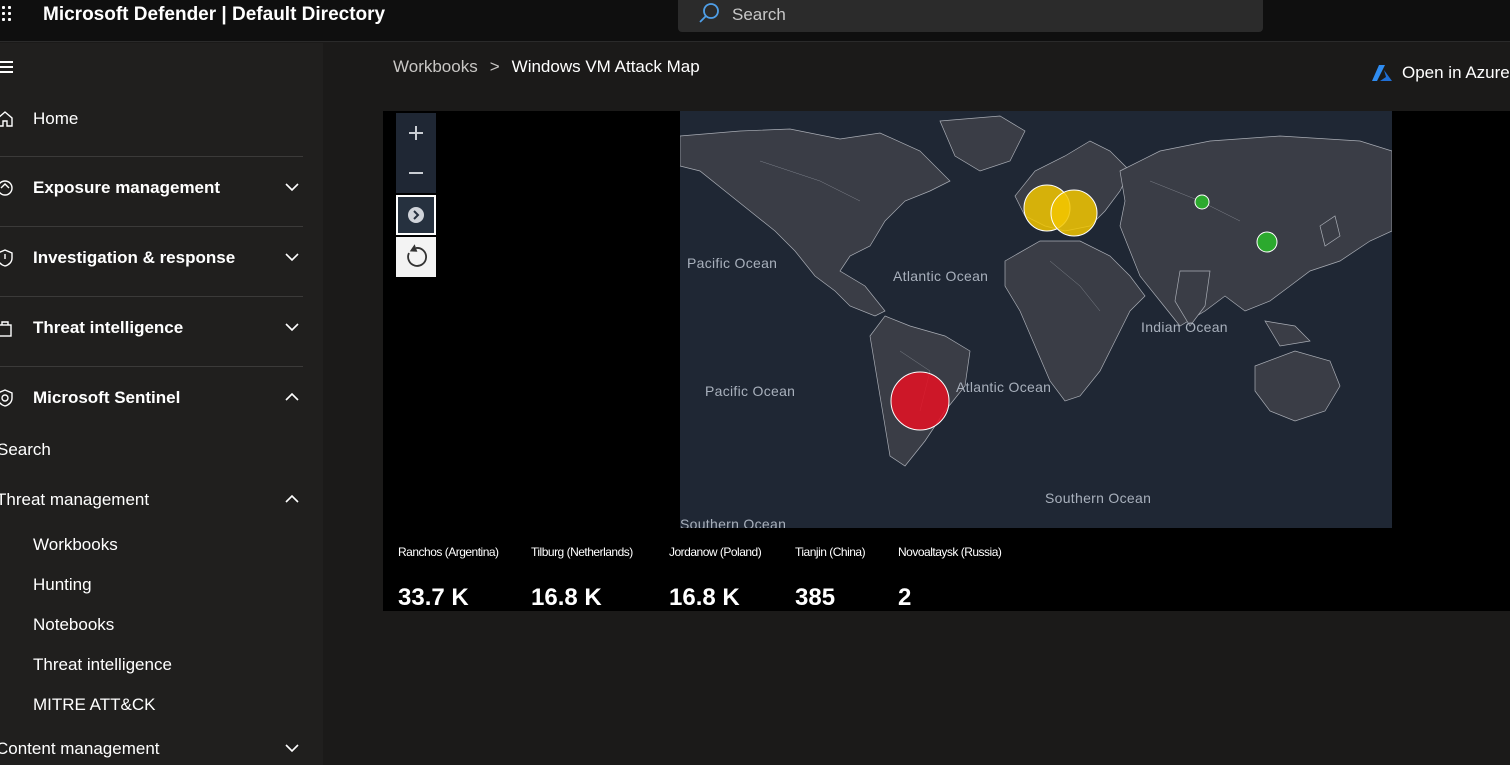 The height and width of the screenshot is (765, 1510). I want to click on attack-point-jordanow, so click(1074, 213).